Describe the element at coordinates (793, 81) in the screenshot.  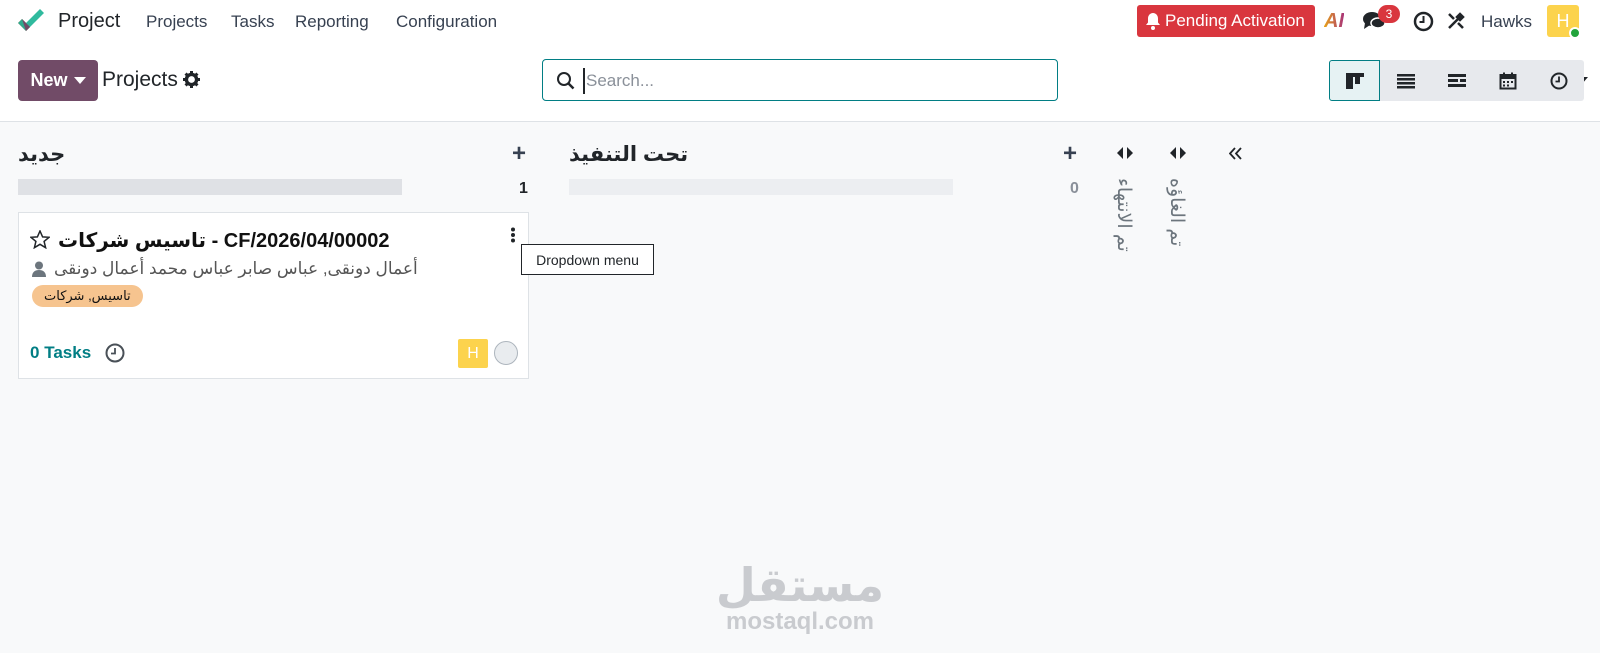
I see `search-input` at that location.